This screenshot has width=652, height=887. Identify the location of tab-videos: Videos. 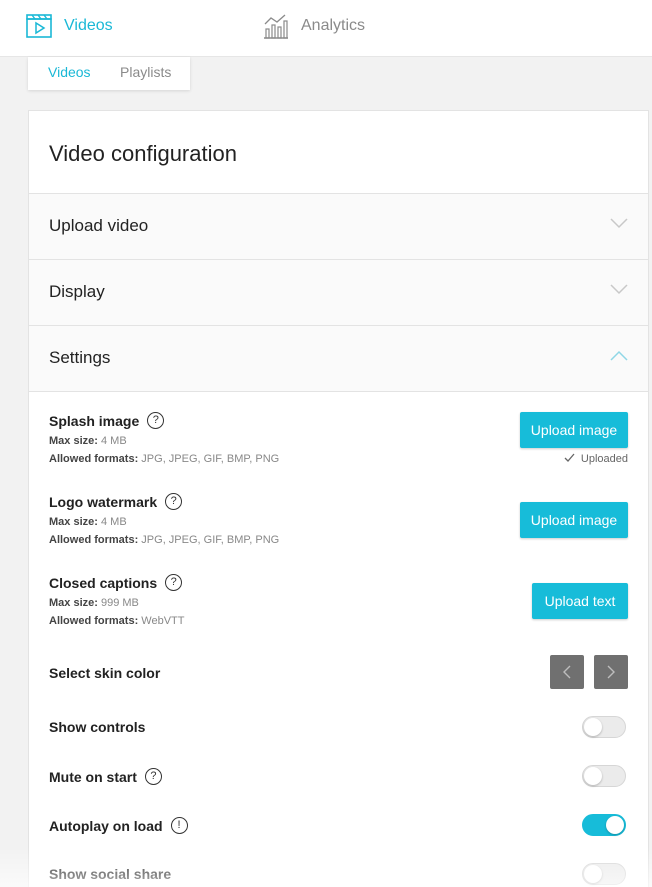
(69, 72).